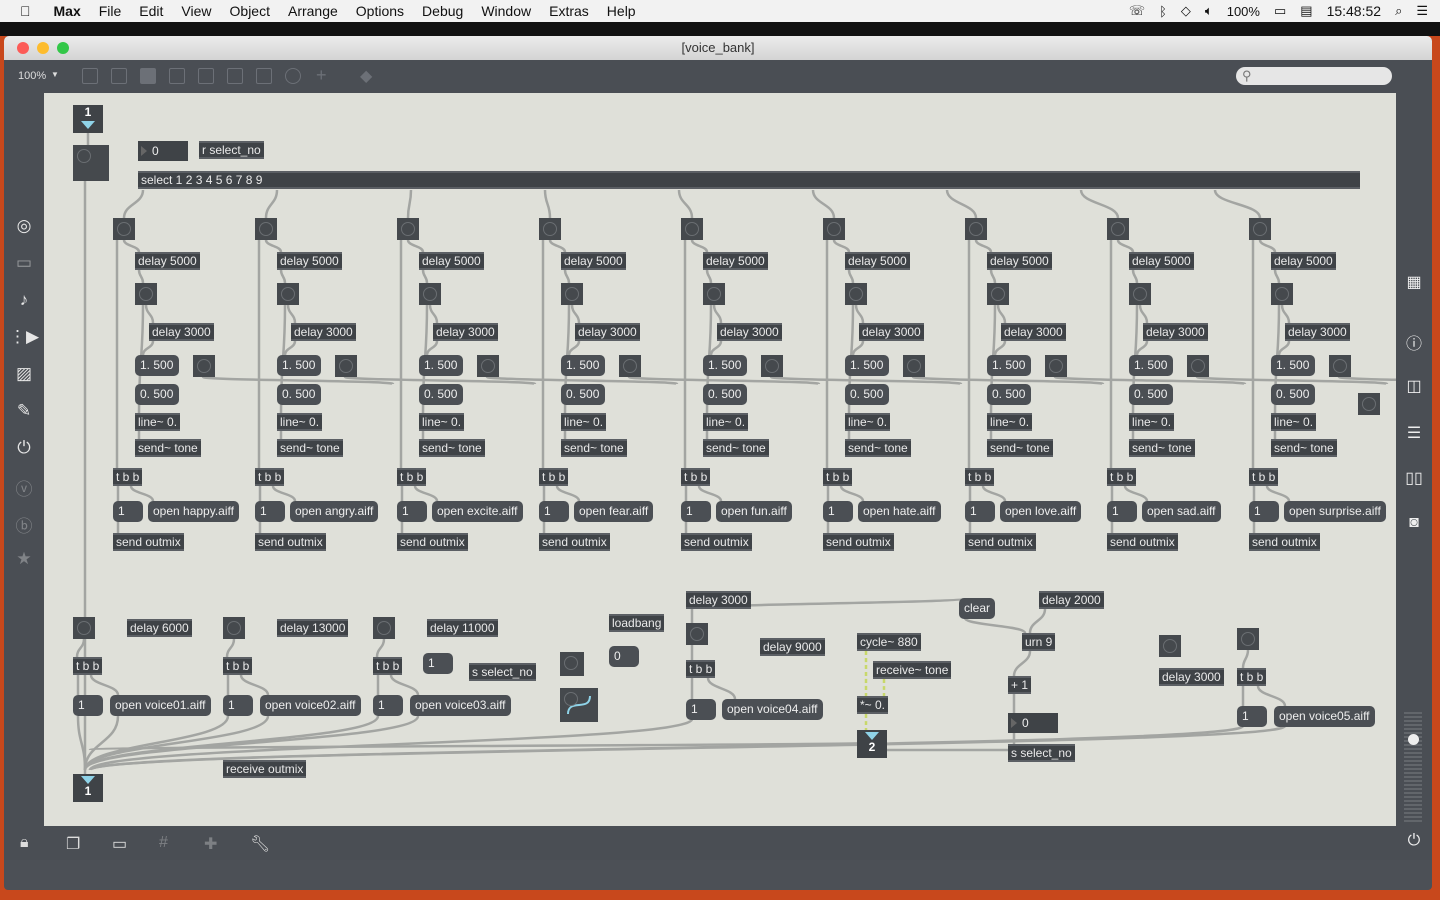 This screenshot has width=1440, height=900. I want to click on spotlight-icon: ⌕, so click(1398, 11).